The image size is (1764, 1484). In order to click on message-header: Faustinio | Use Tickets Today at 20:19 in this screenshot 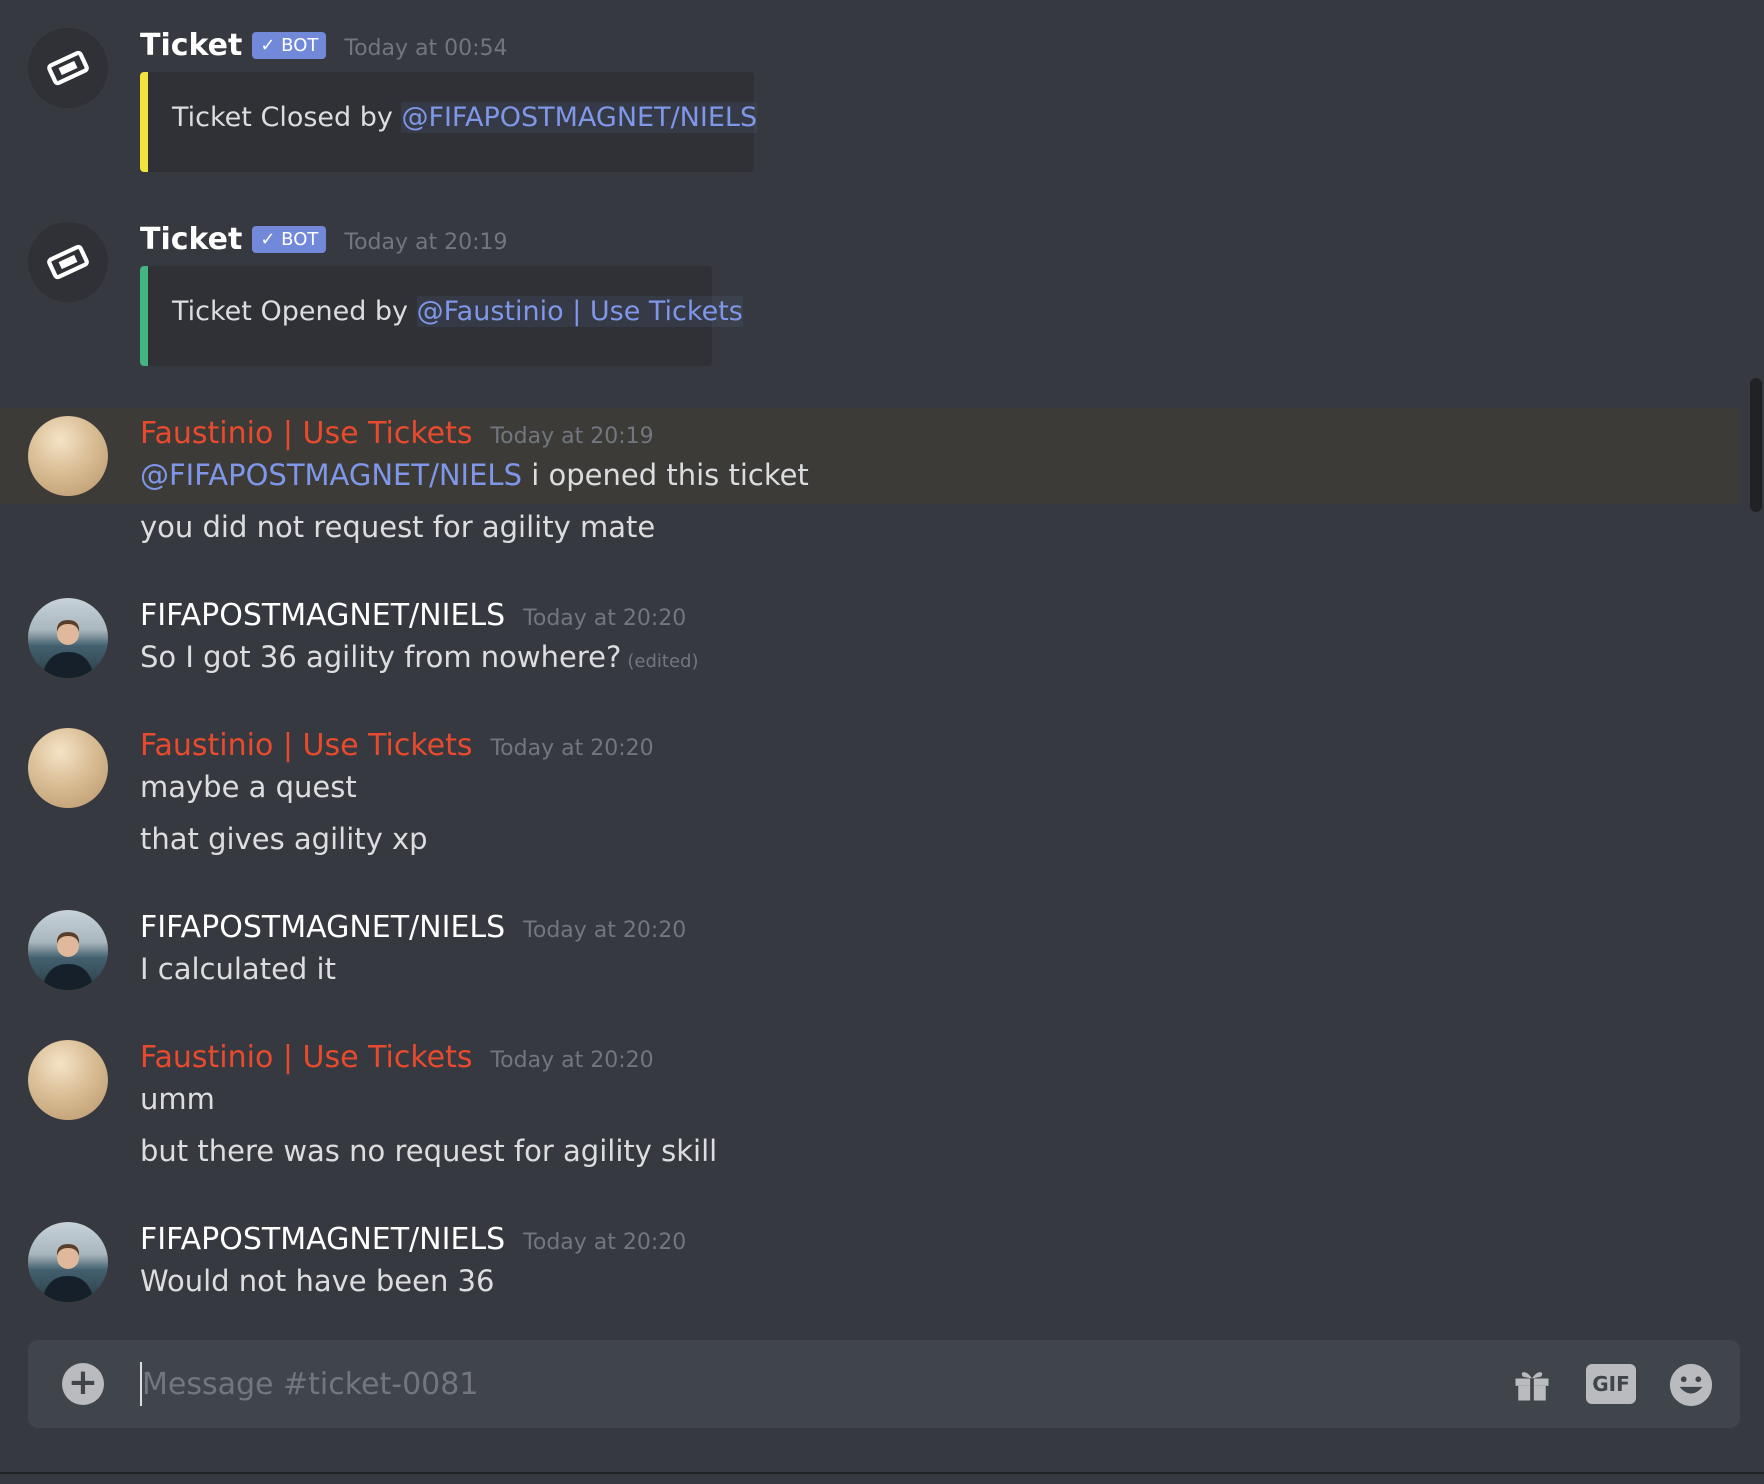, I will do `click(397, 433)`.